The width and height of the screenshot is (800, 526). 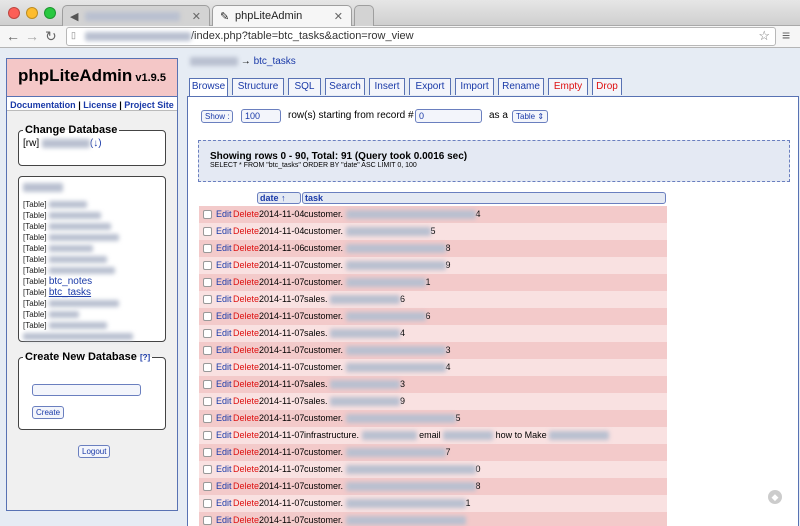 What do you see at coordinates (32, 36) in the screenshot?
I see `forward-icon: →` at bounding box center [32, 36].